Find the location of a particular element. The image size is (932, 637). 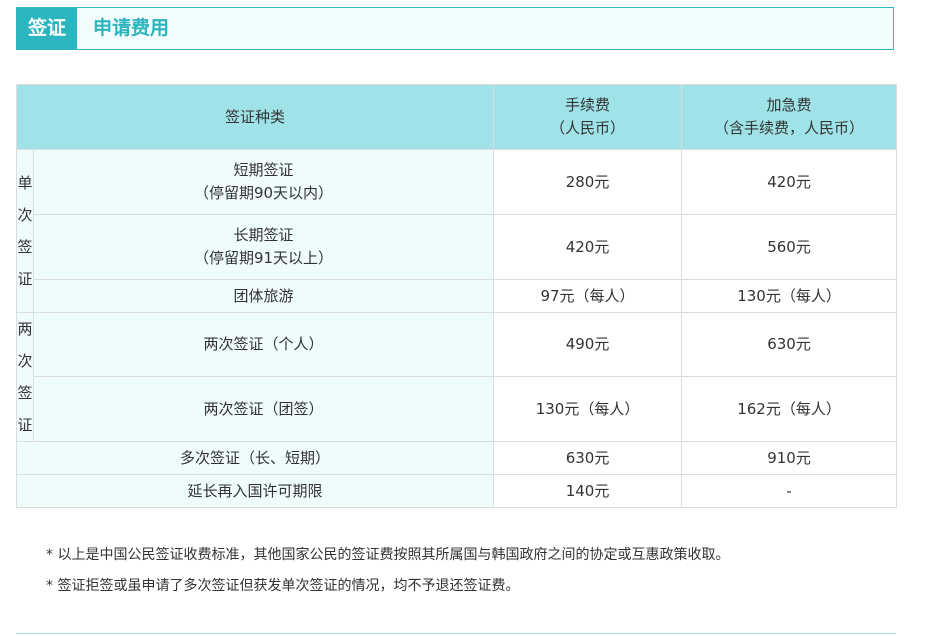

fee-cell: 420元 is located at coordinates (588, 247).